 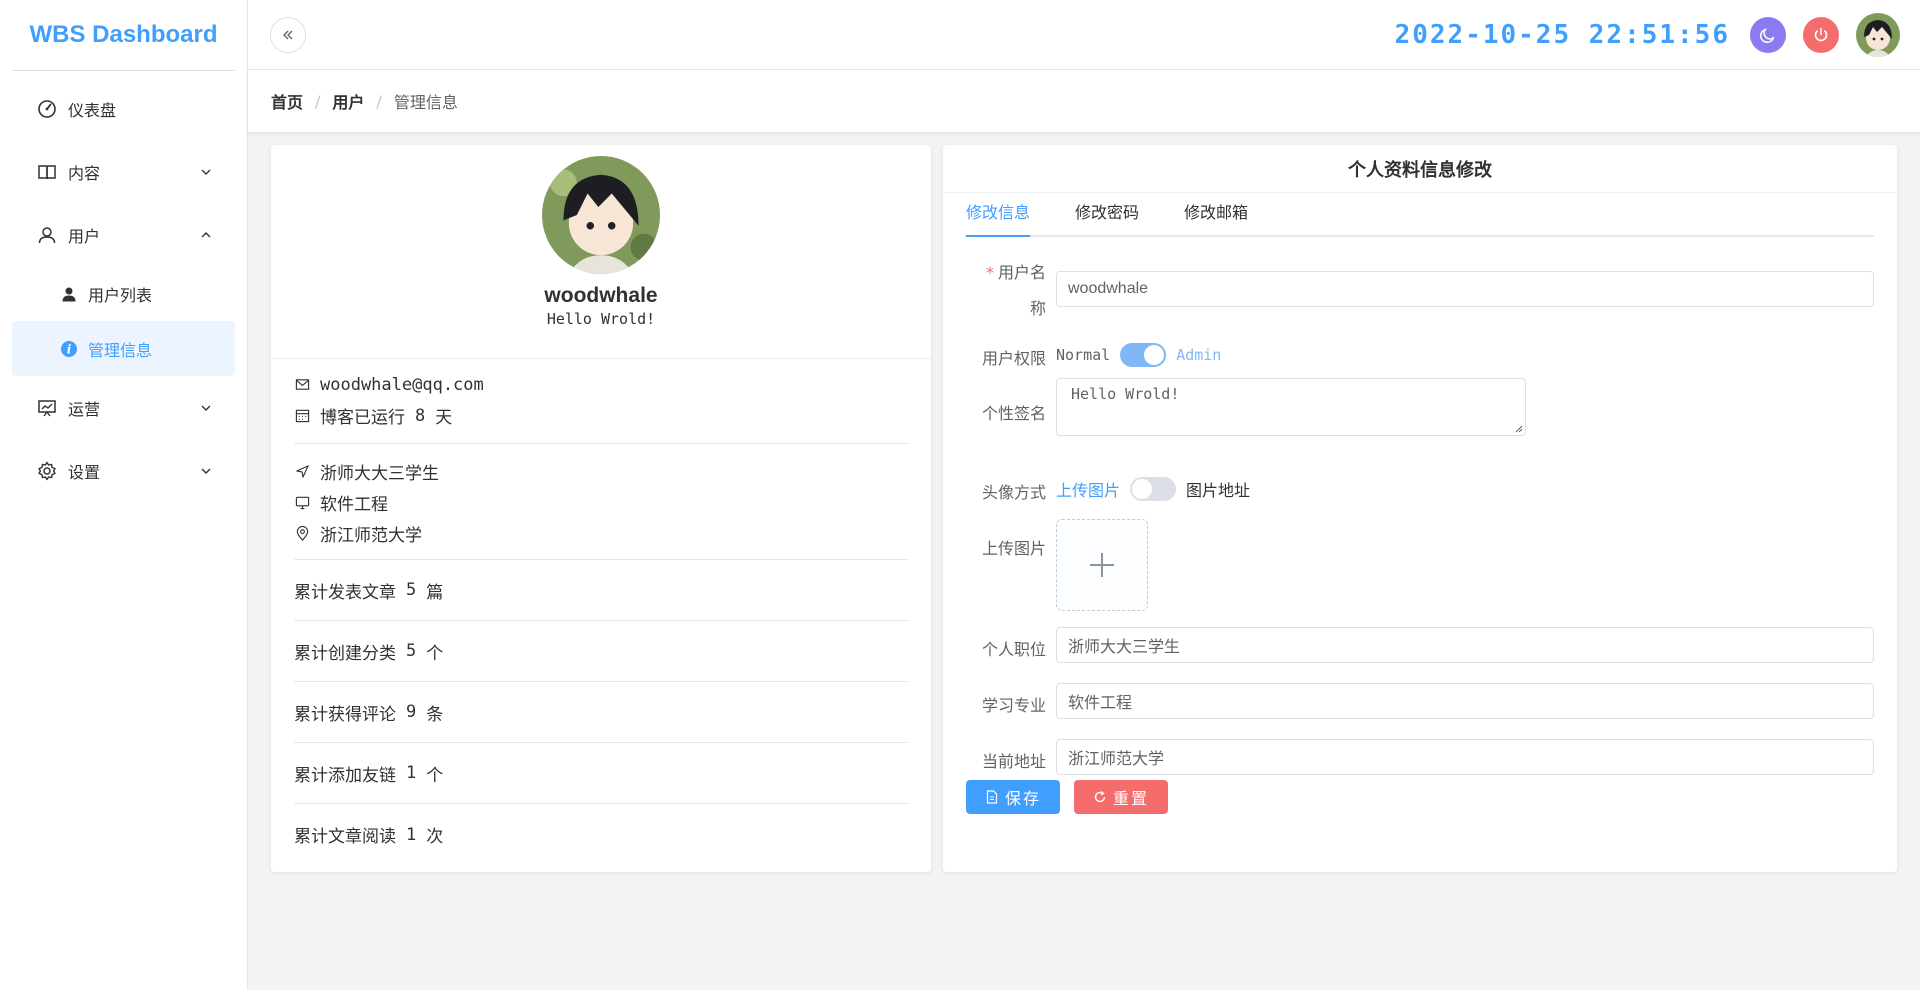 I want to click on breadcrumb: 首页 / 用户 / 管理信息, so click(x=1084, y=101).